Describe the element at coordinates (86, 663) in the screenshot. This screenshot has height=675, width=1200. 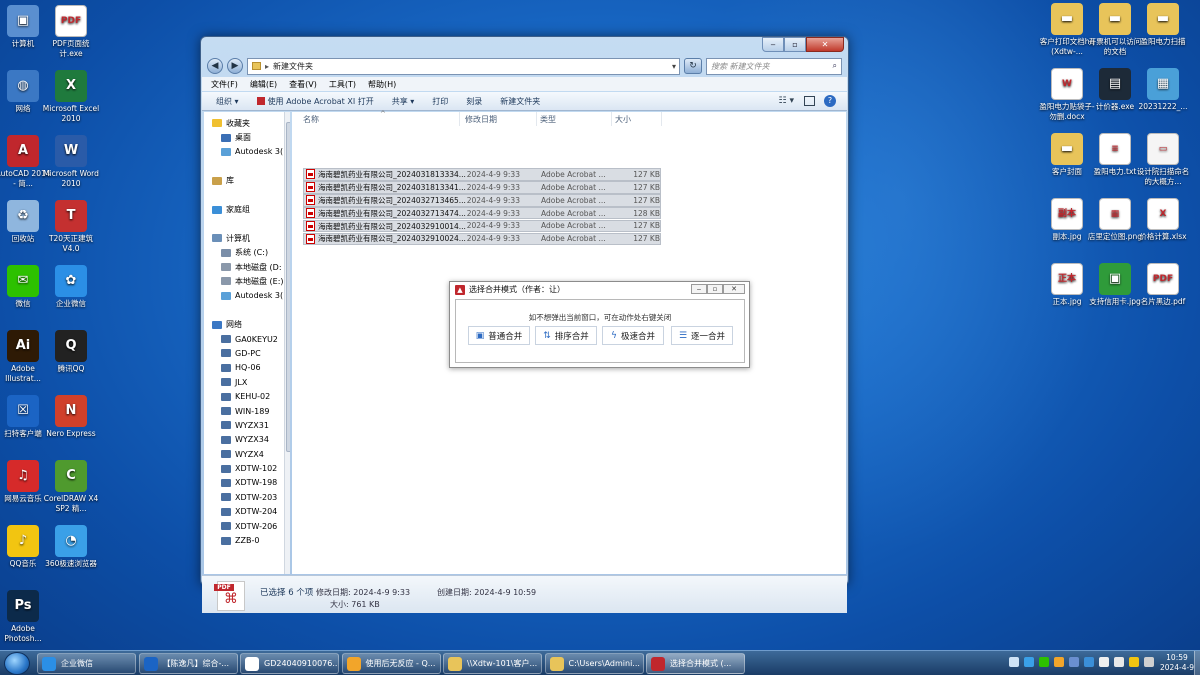
I see `taskbar-item: 企业微信` at that location.